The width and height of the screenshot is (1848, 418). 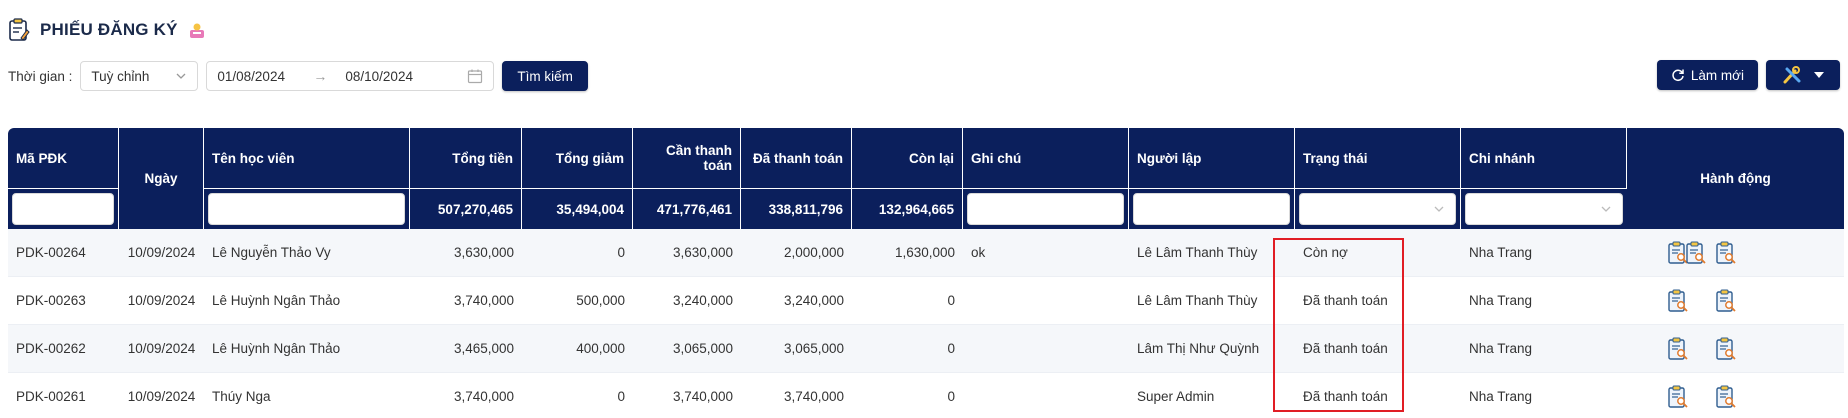 What do you see at coordinates (307, 158) in the screenshot?
I see `col-header-student: Tên học viên` at bounding box center [307, 158].